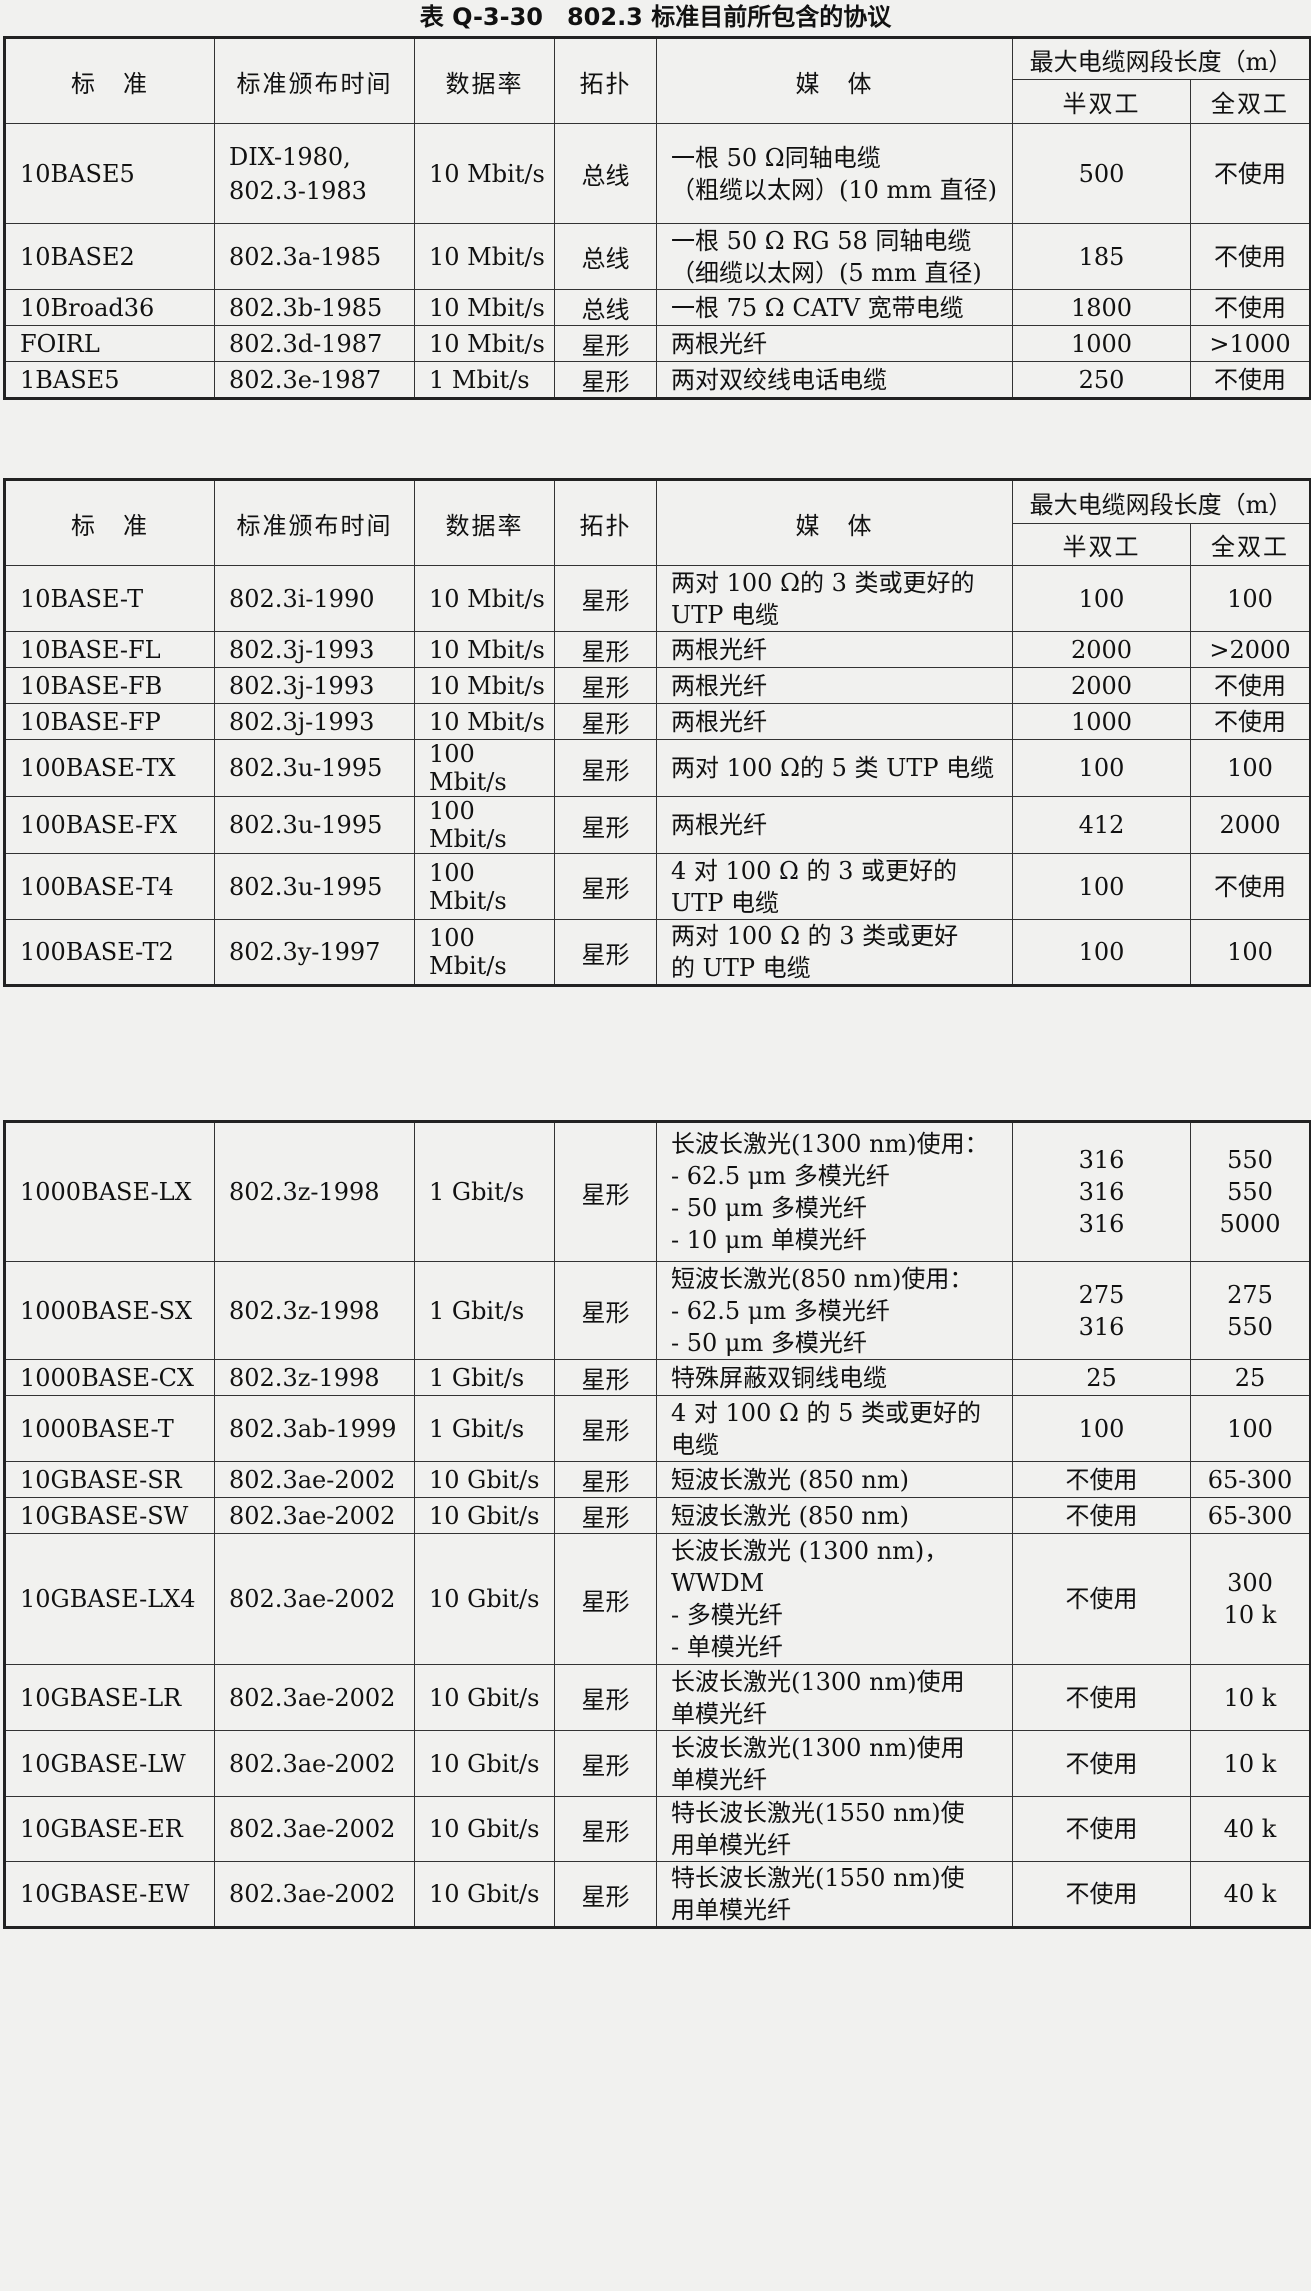 The image size is (1311, 2291). What do you see at coordinates (1101, 1310) in the screenshot?
I see `cell-half-duplex: 275 316` at bounding box center [1101, 1310].